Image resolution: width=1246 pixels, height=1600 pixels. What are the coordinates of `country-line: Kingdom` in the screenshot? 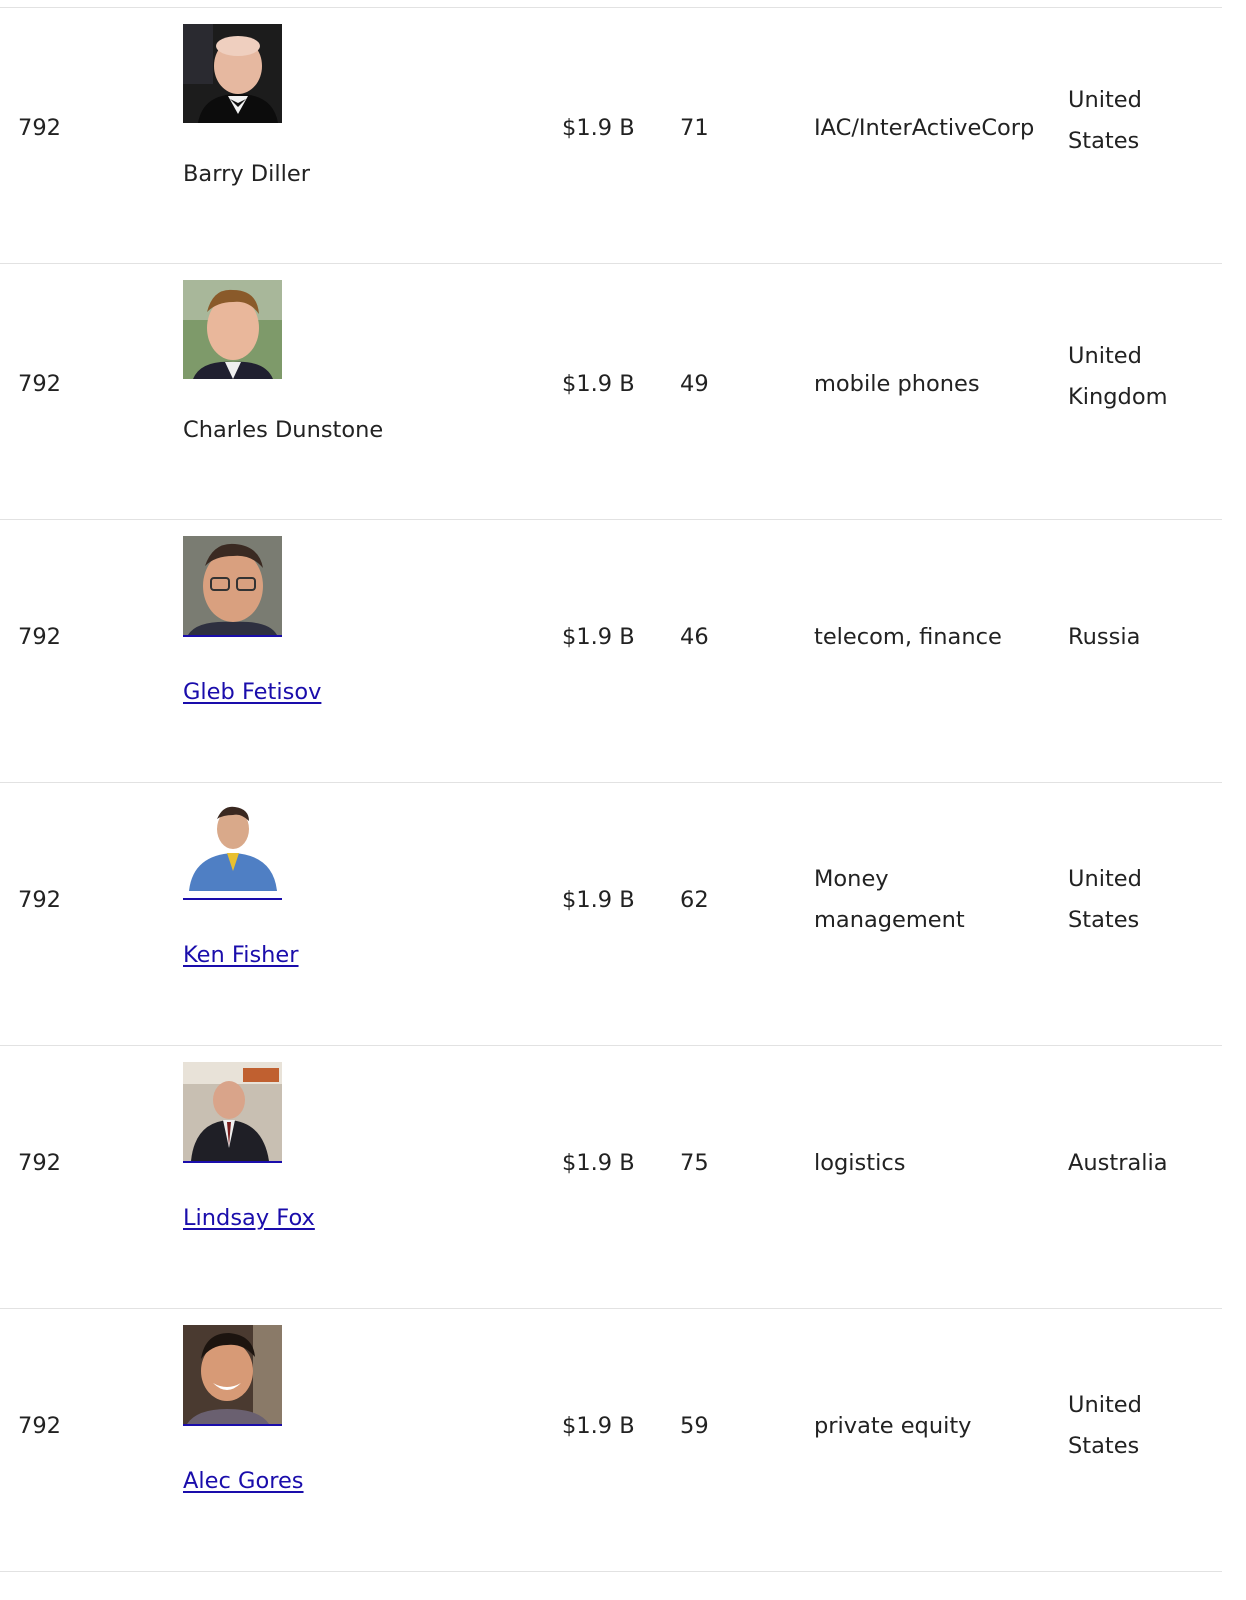 It's located at (1118, 397).